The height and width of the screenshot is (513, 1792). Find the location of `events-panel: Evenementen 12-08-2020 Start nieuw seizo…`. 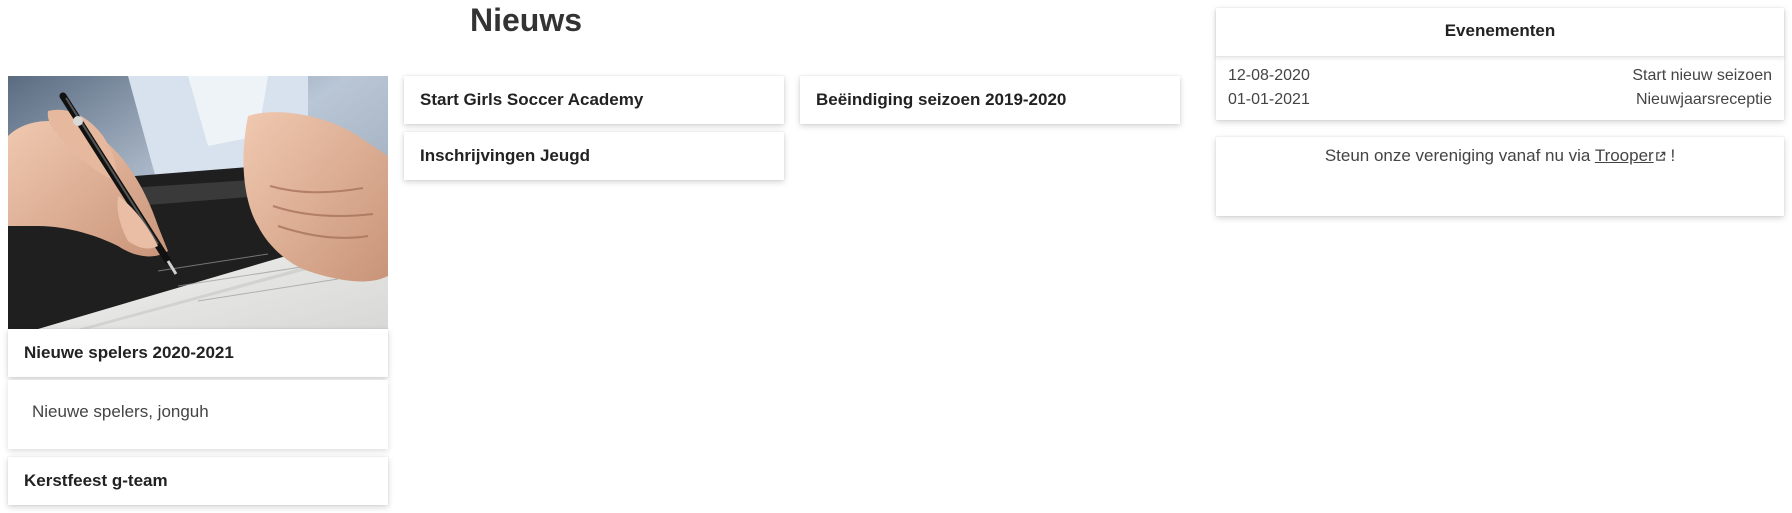

events-panel: Evenementen 12-08-2020 Start nieuw seizo… is located at coordinates (1500, 64).